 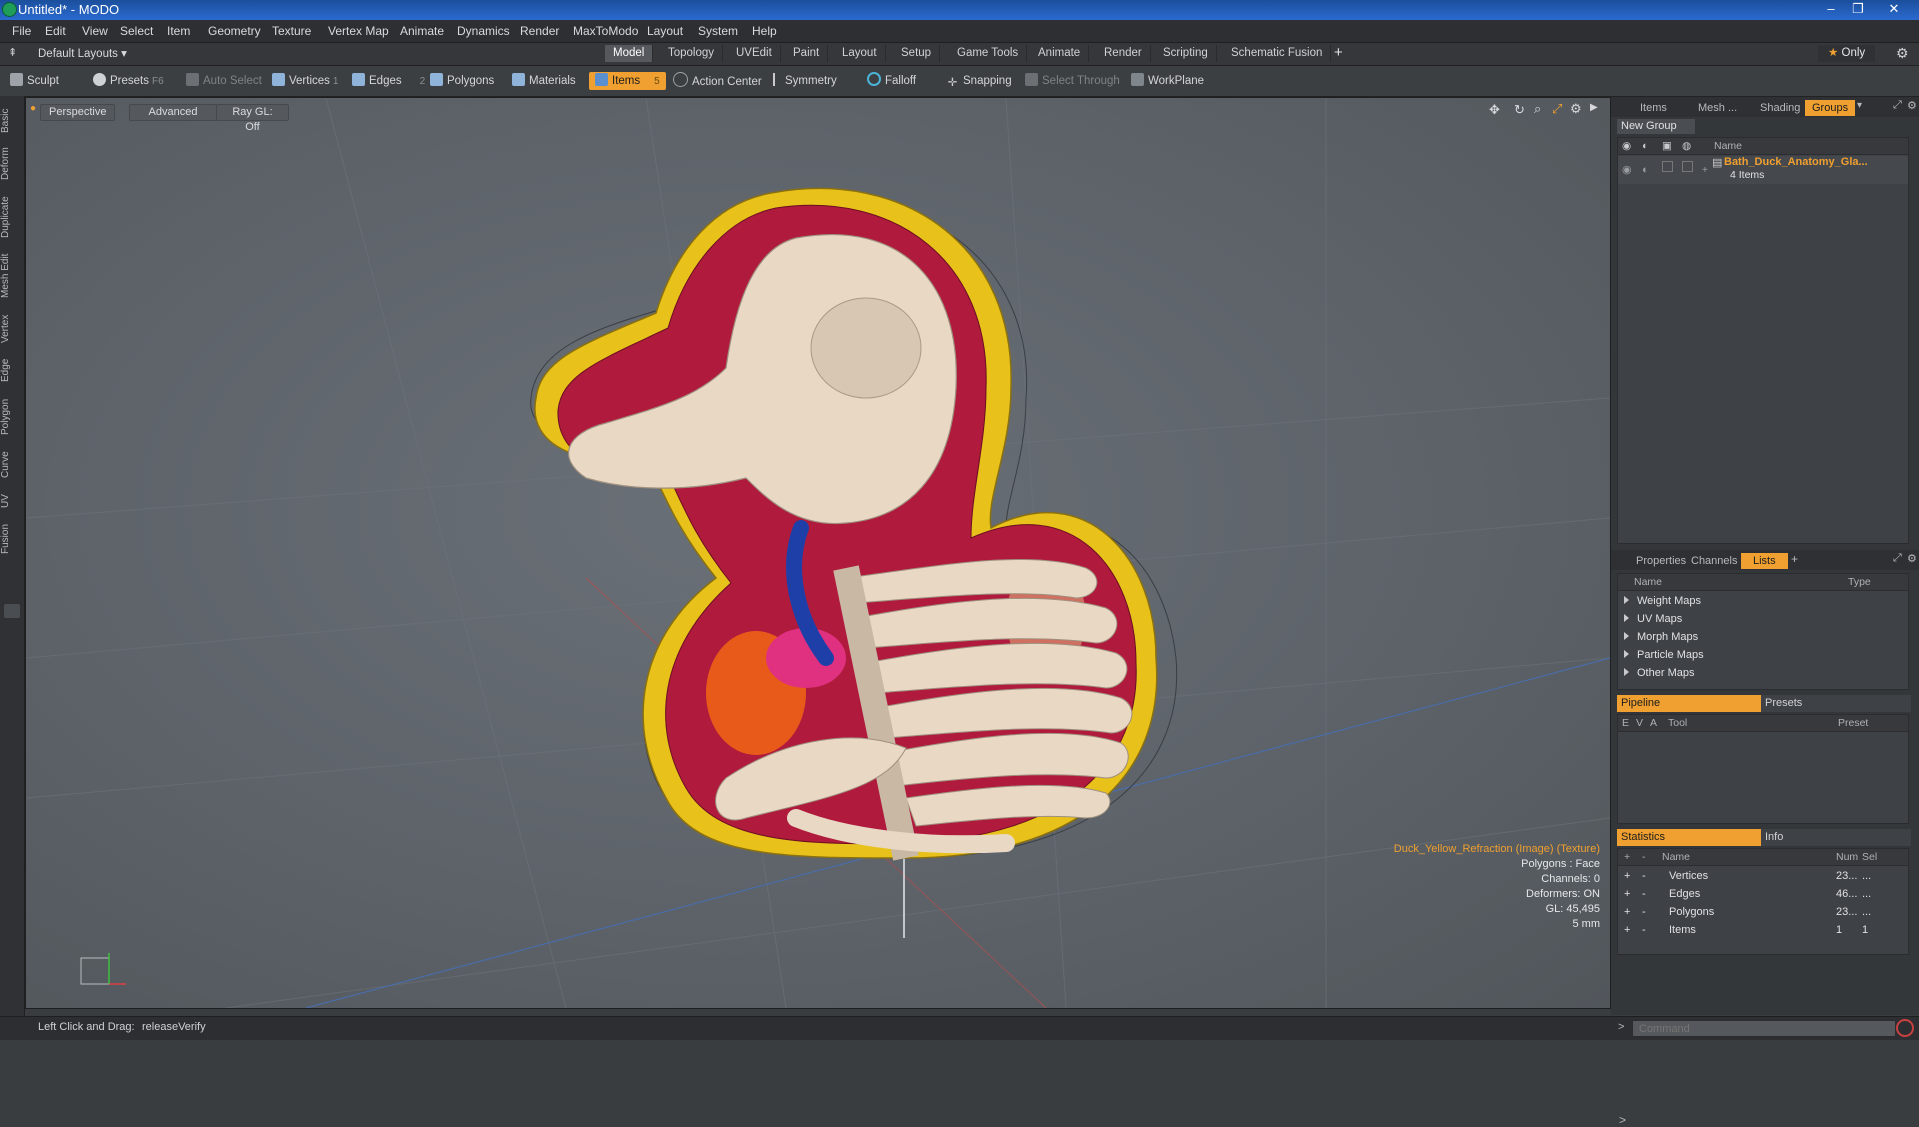 I want to click on view-mode-dropdown: Perspective, so click(x=78, y=112).